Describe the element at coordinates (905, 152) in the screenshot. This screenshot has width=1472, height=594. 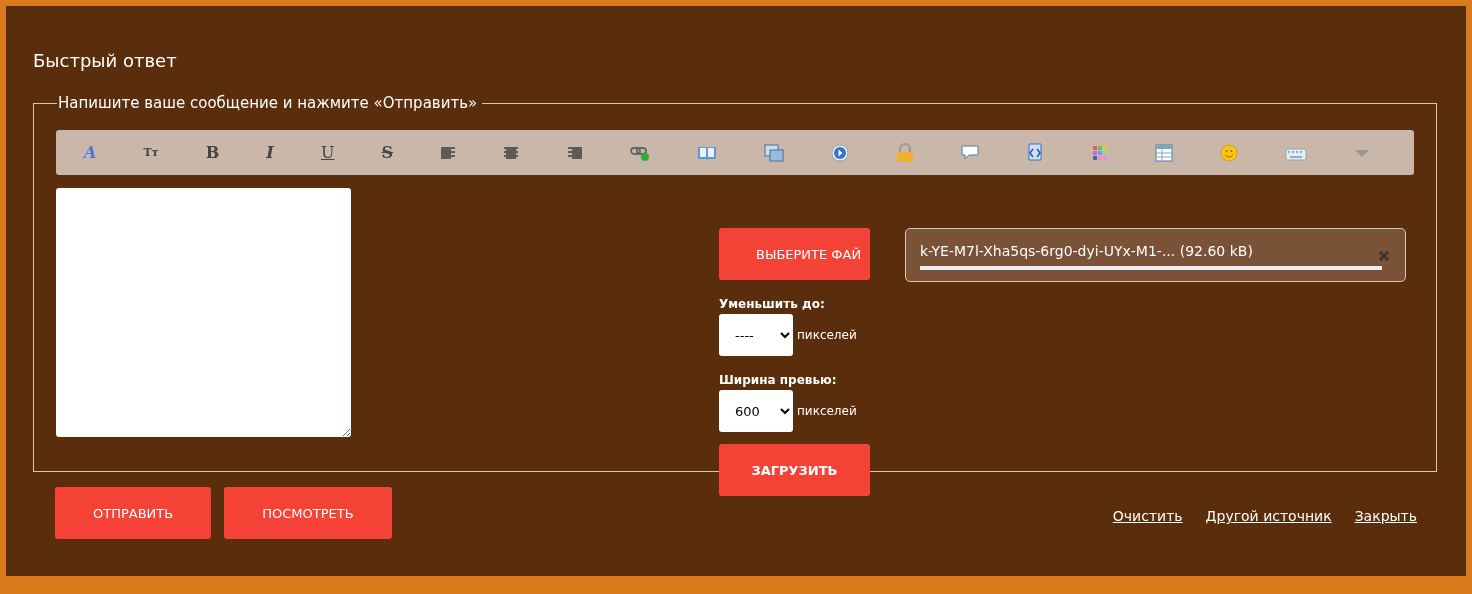
I see `lock-icon` at that location.